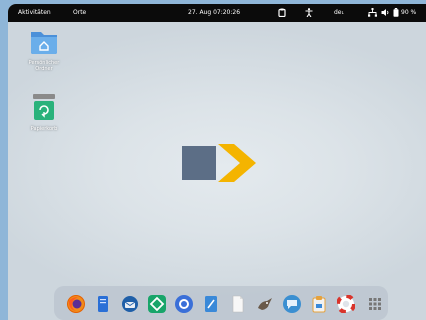 The image size is (426, 320). Describe the element at coordinates (34, 12) in the screenshot. I see `activities-button: Aktivitäten` at that location.